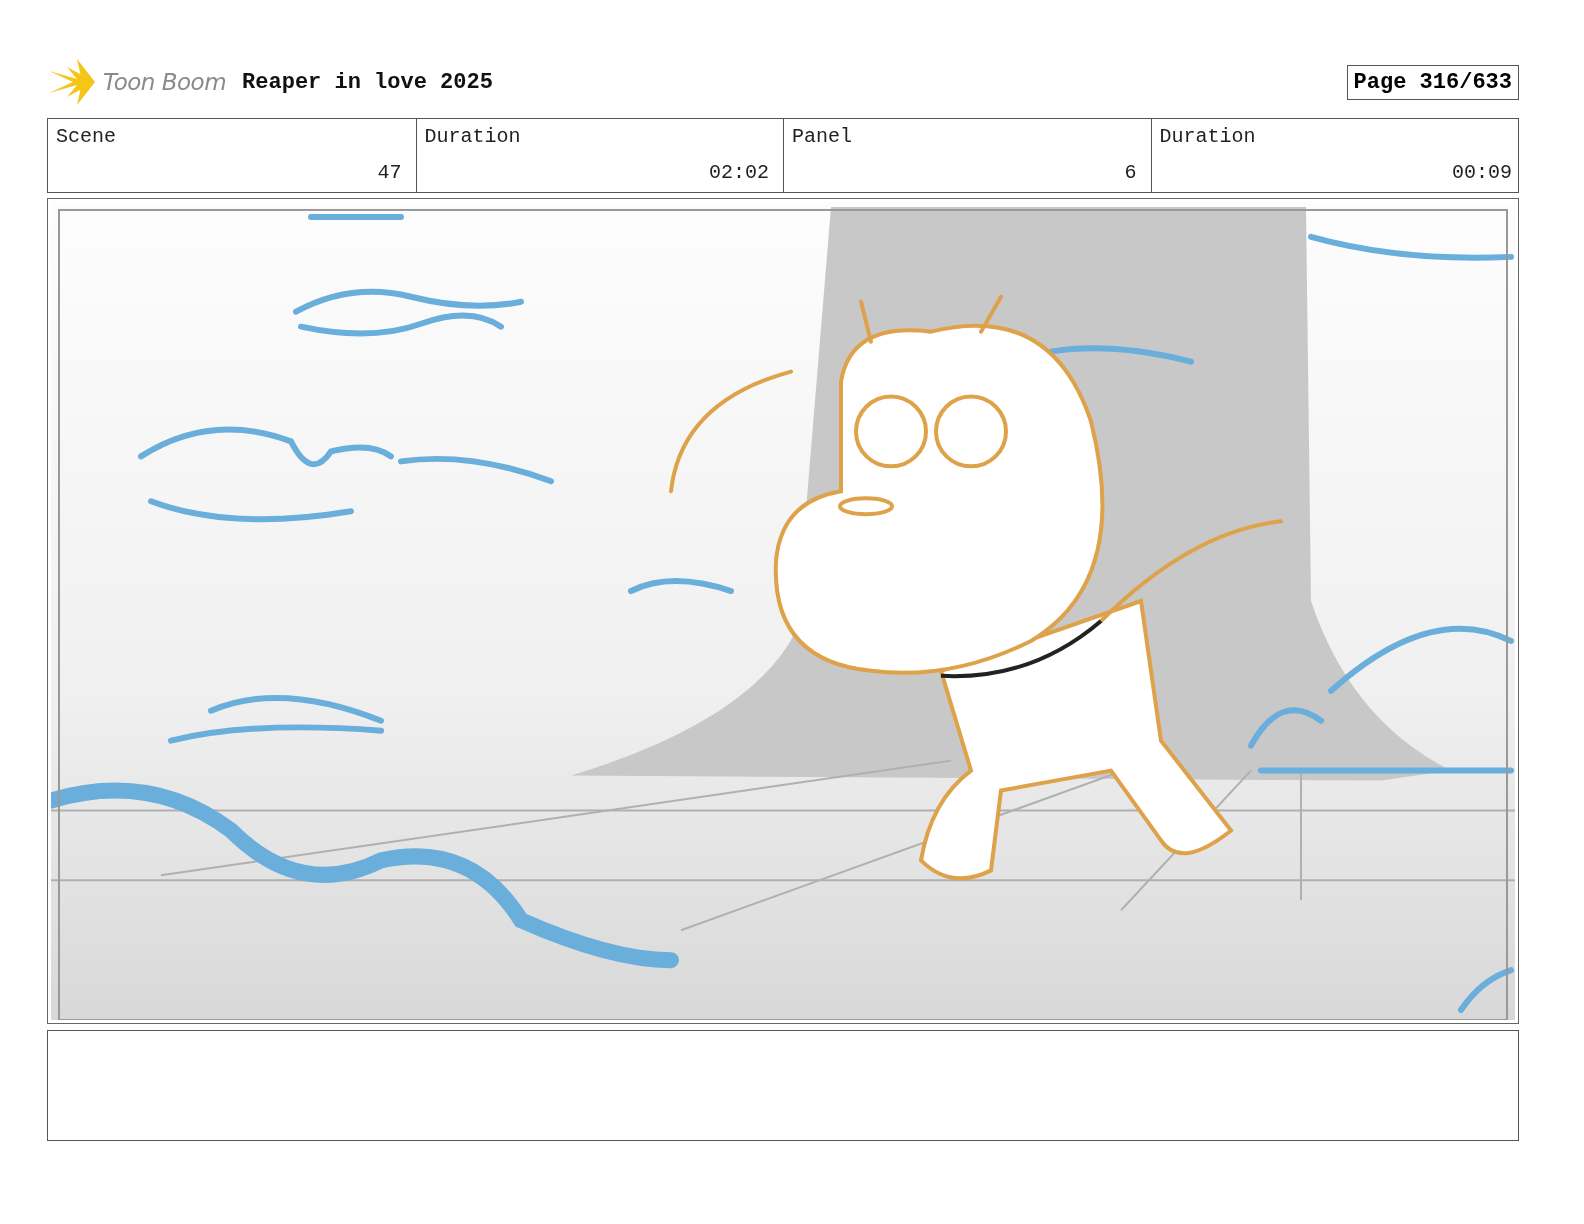 The width and height of the screenshot is (1584, 1224). Describe the element at coordinates (1130, 172) in the screenshot. I see `cell-value: 6` at that location.